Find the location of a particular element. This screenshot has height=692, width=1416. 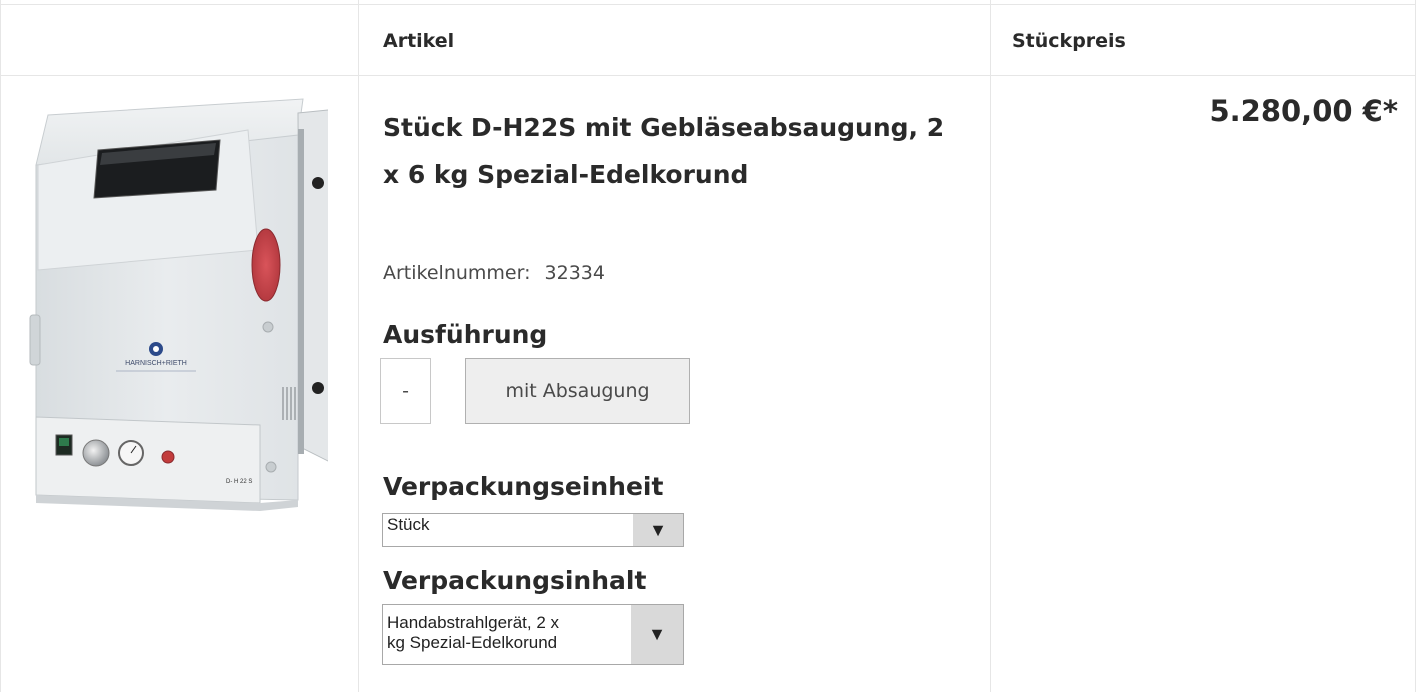

article-number: Artikelnummer: 32334 is located at coordinates (494, 273).